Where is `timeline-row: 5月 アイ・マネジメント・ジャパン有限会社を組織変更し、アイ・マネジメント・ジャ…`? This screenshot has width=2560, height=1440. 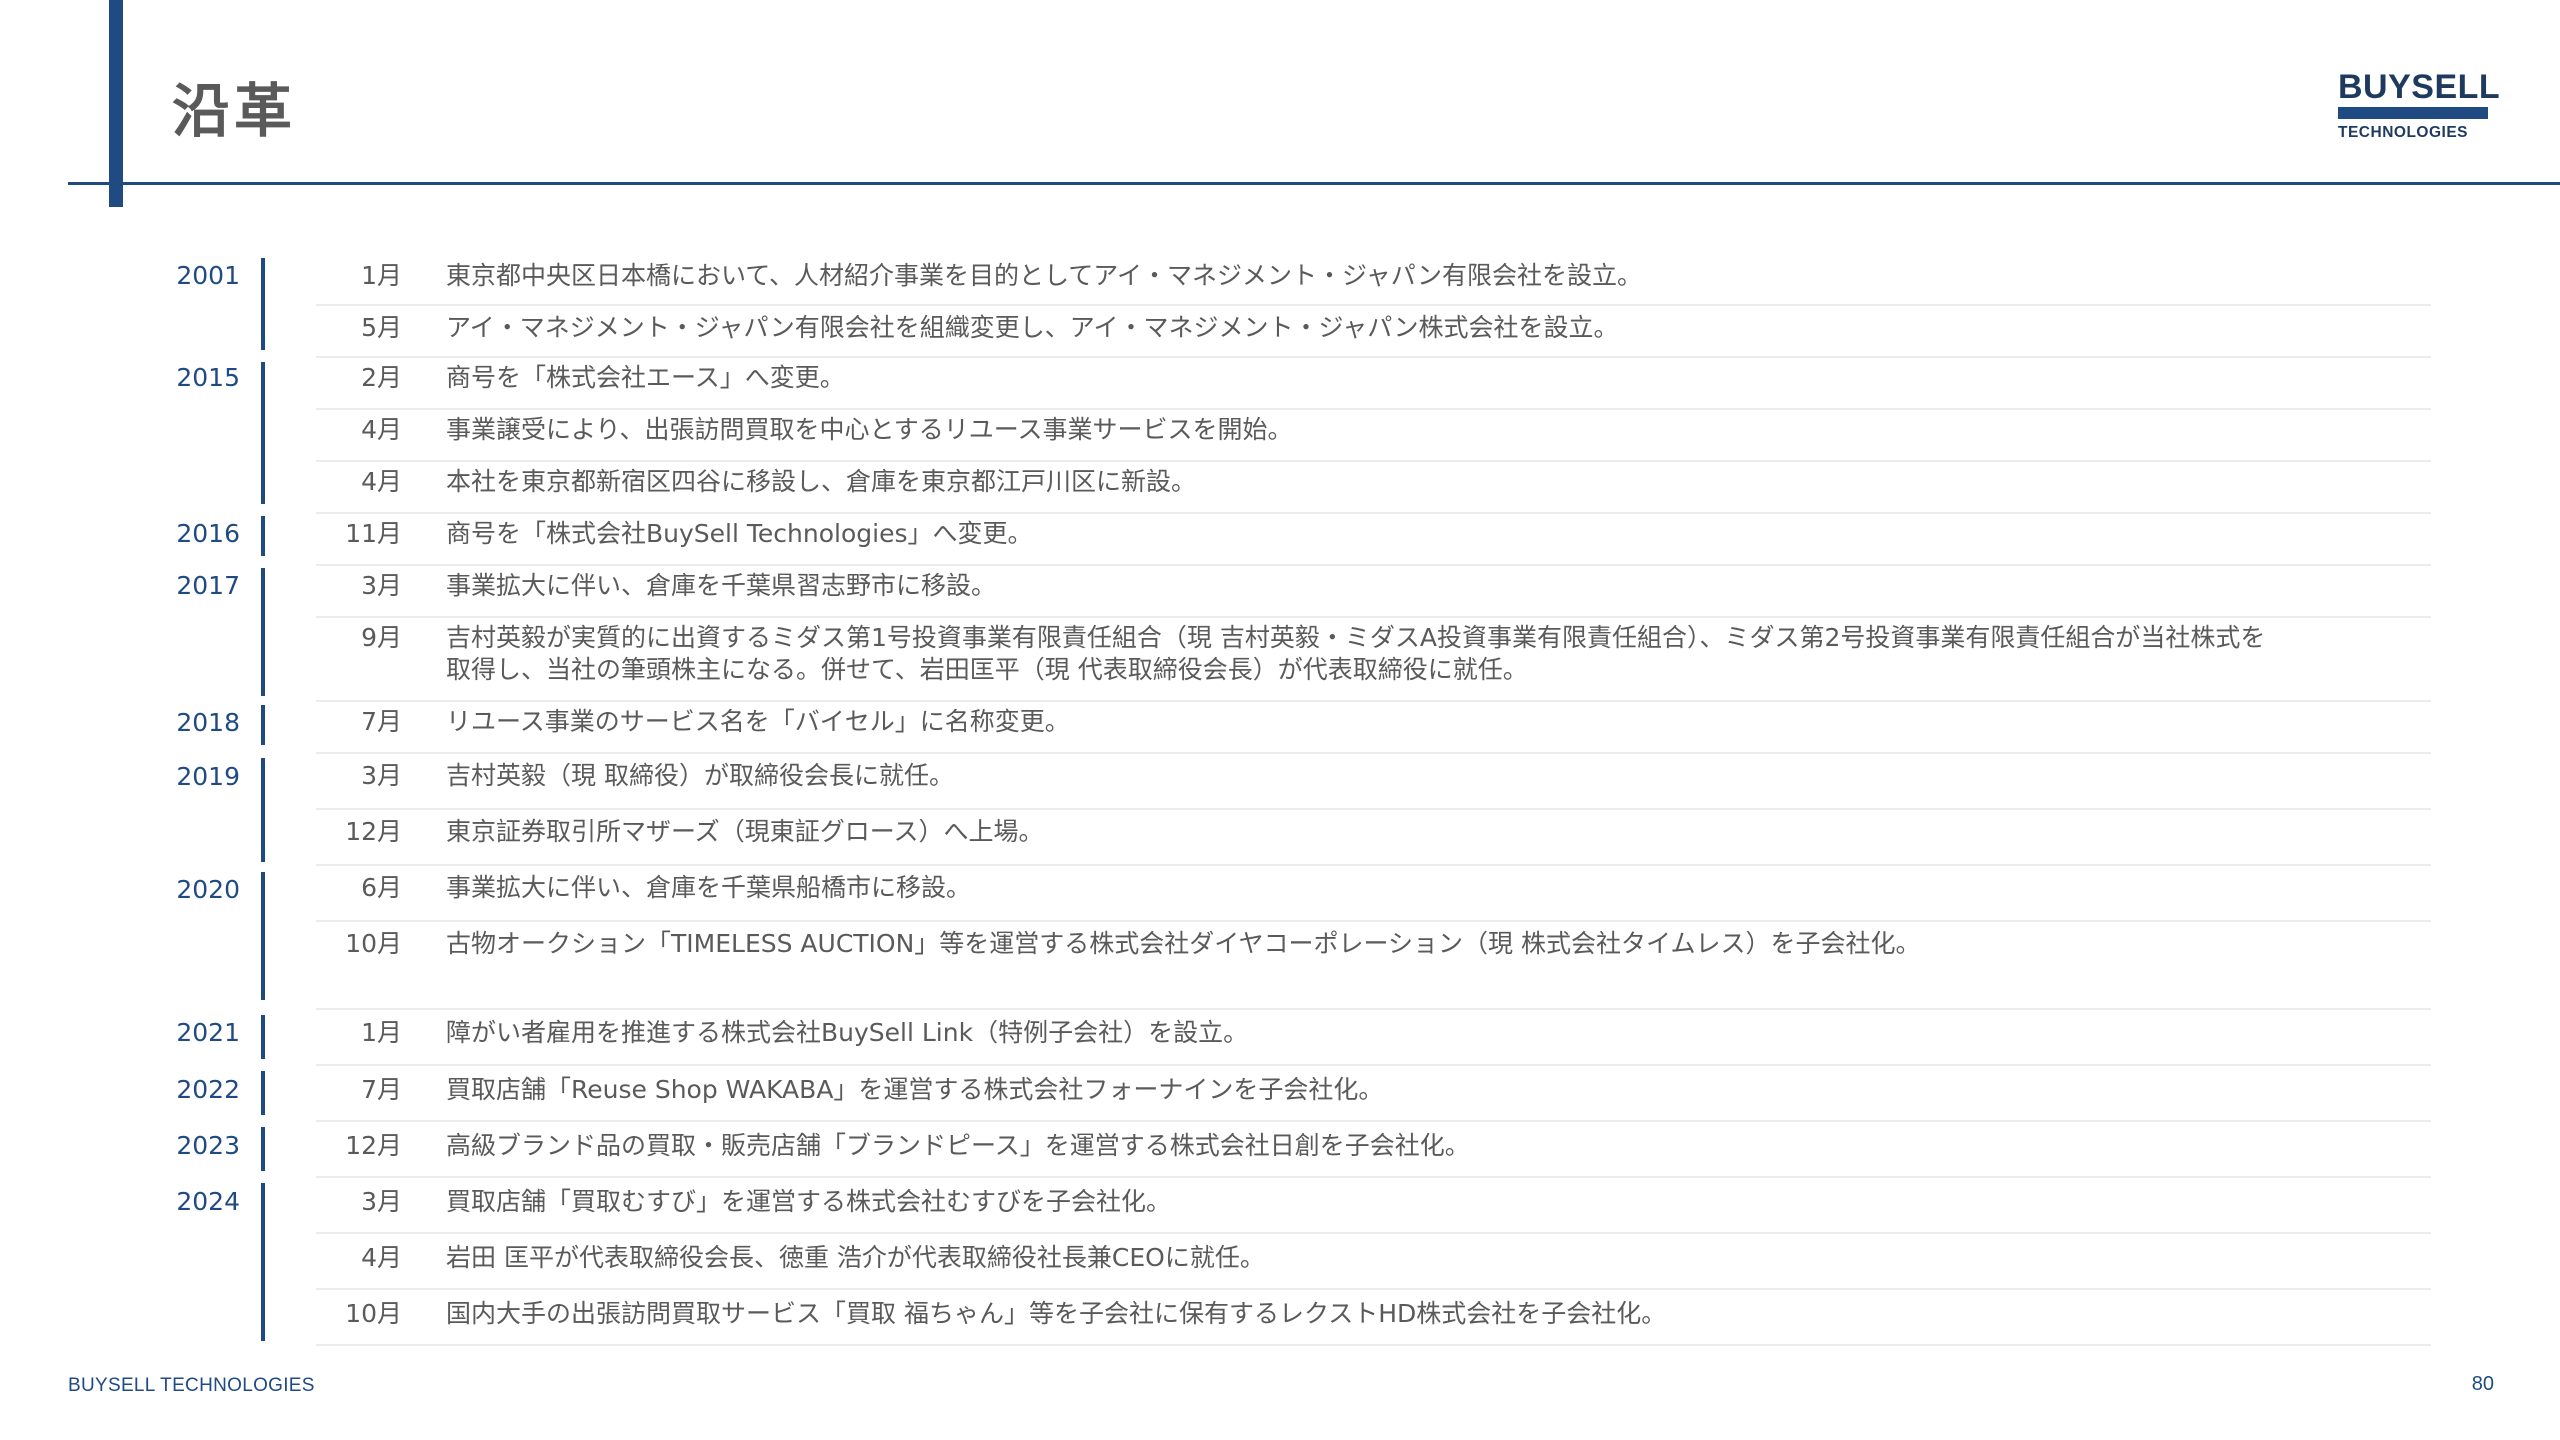
timeline-row: 5月 アイ・マネジメント・ジャパン有限会社を組織変更し、アイ・マネジメント・ジャ… is located at coordinates (1373, 331).